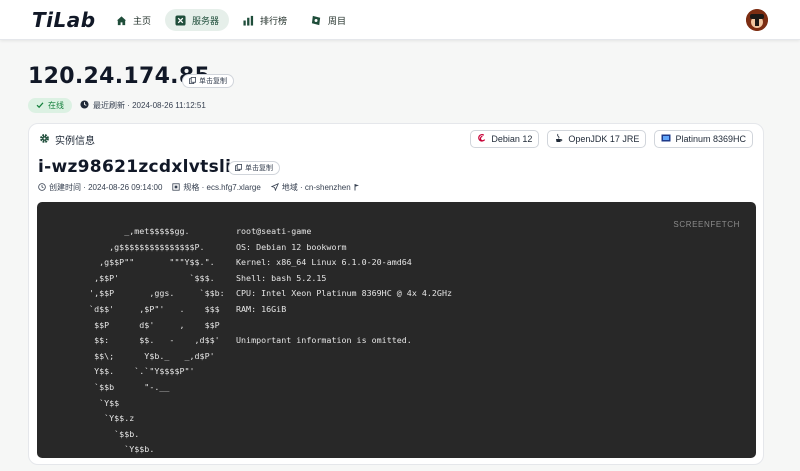  I want to click on tag-cpu: Platinum 8369HC, so click(703, 139).